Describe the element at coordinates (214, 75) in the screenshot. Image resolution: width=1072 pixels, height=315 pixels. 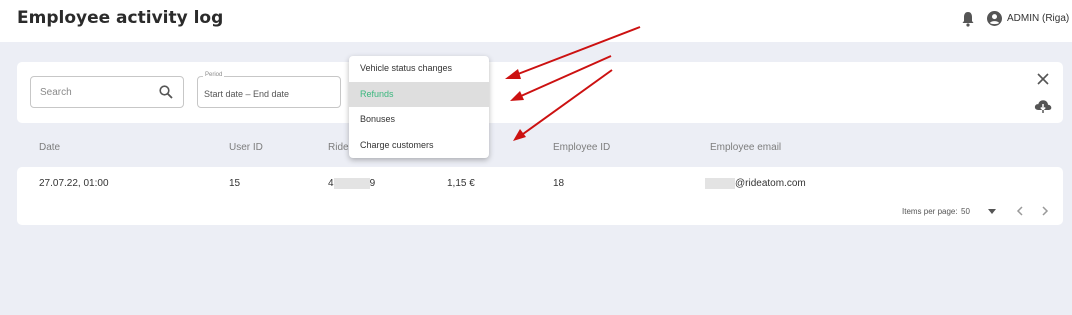
I see `period-label: Period` at that location.